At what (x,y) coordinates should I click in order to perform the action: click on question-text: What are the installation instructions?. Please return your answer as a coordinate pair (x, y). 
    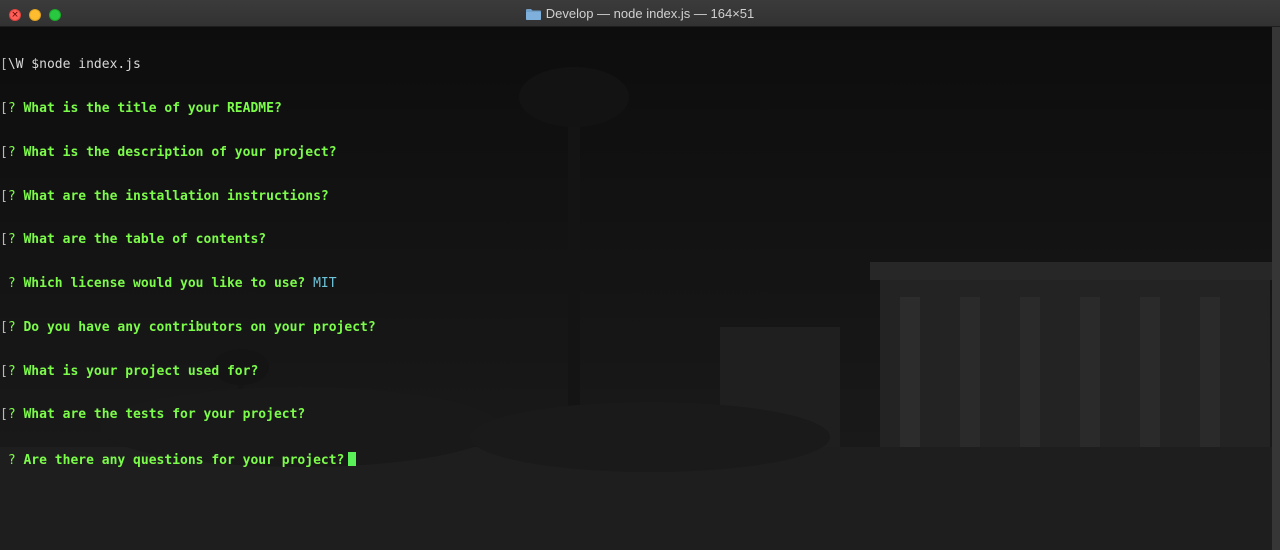
    Looking at the image, I should click on (176, 196).